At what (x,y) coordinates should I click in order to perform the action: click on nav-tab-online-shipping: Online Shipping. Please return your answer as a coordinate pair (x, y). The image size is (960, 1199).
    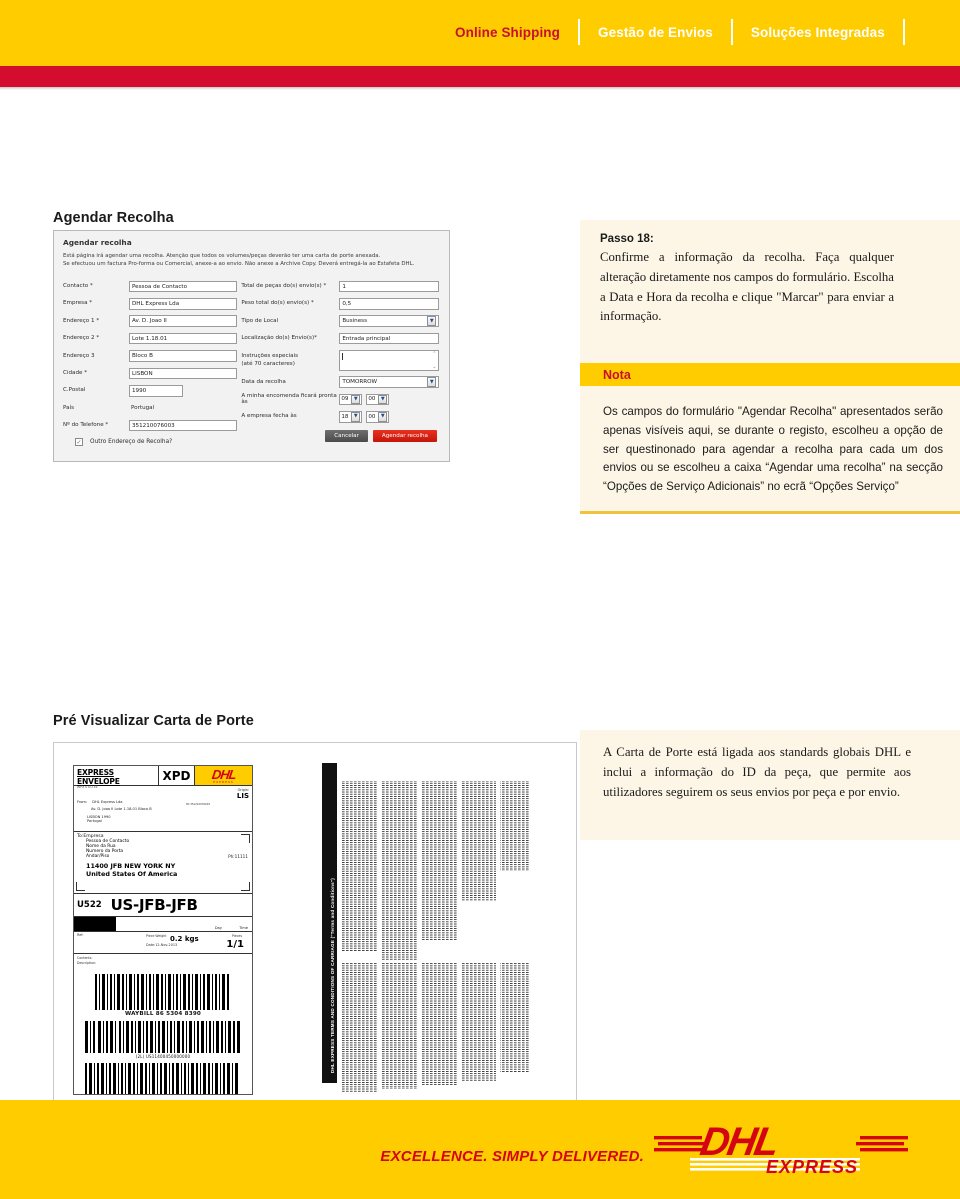
    Looking at the image, I should click on (516, 32).